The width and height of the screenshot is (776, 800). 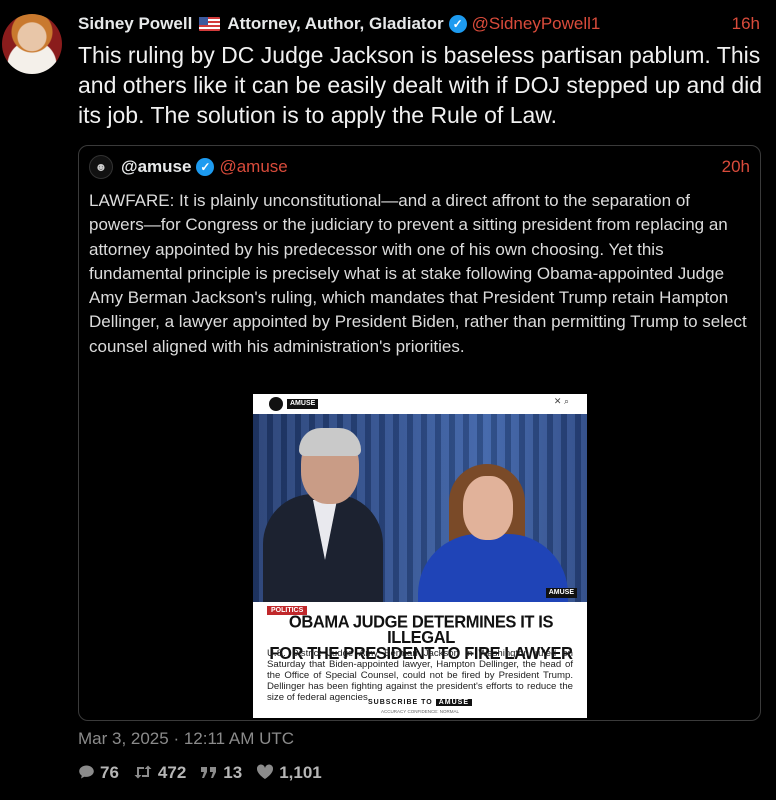 What do you see at coordinates (265, 773) in the screenshot?
I see `heart-icon` at bounding box center [265, 773].